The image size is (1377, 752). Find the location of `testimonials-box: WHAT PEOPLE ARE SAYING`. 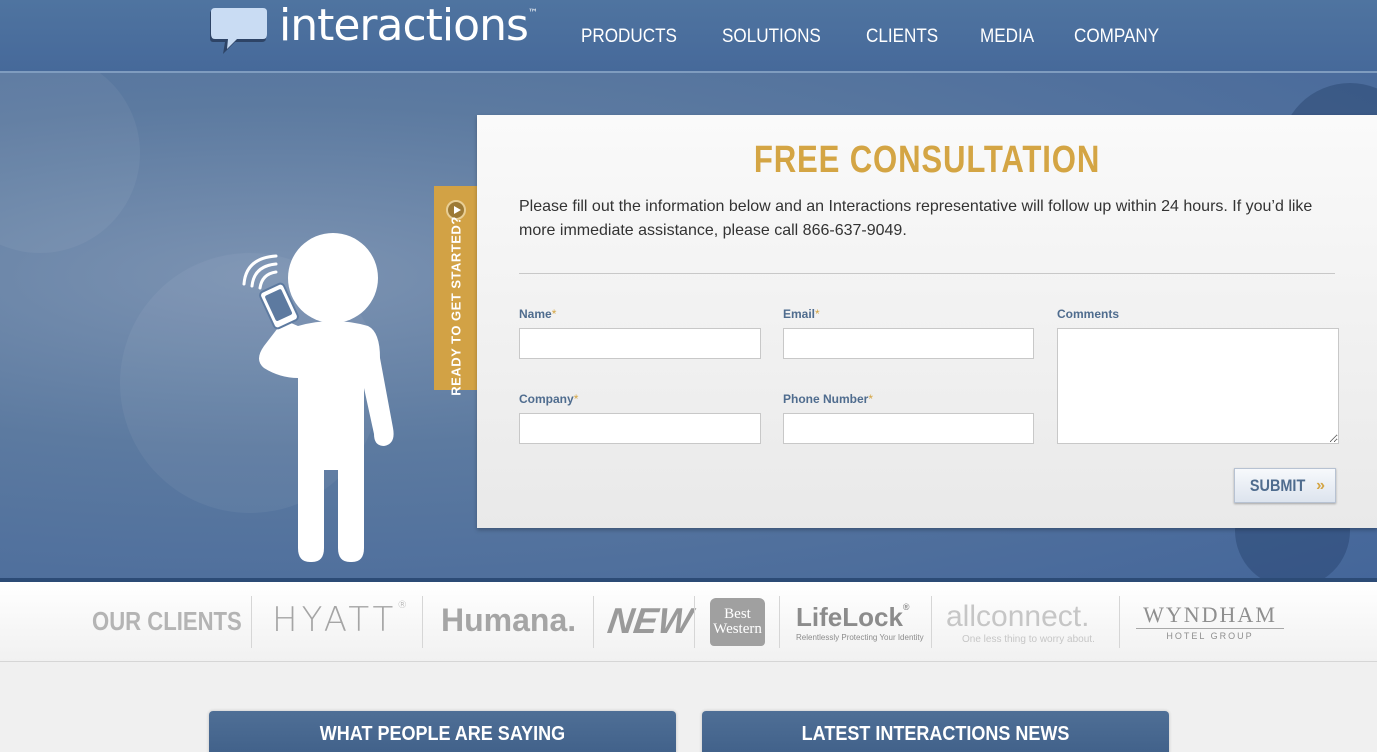

testimonials-box: WHAT PEOPLE ARE SAYING is located at coordinates (442, 731).